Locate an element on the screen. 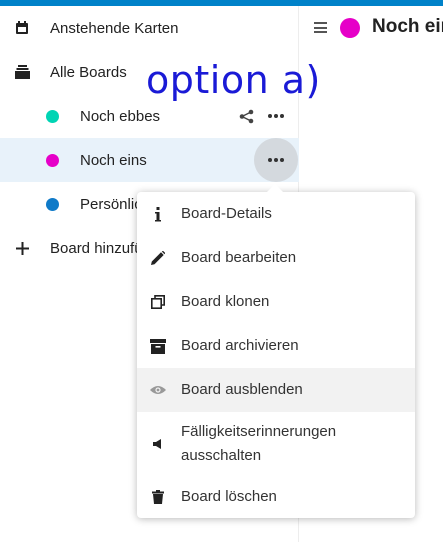 The width and height of the screenshot is (443, 542). sidebar-item-label: Noch eins is located at coordinates (113, 160).